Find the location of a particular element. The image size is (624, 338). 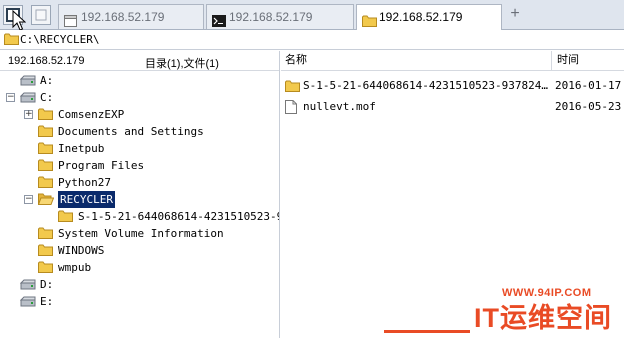

tree-item-label: Inetpub is located at coordinates (81, 148).